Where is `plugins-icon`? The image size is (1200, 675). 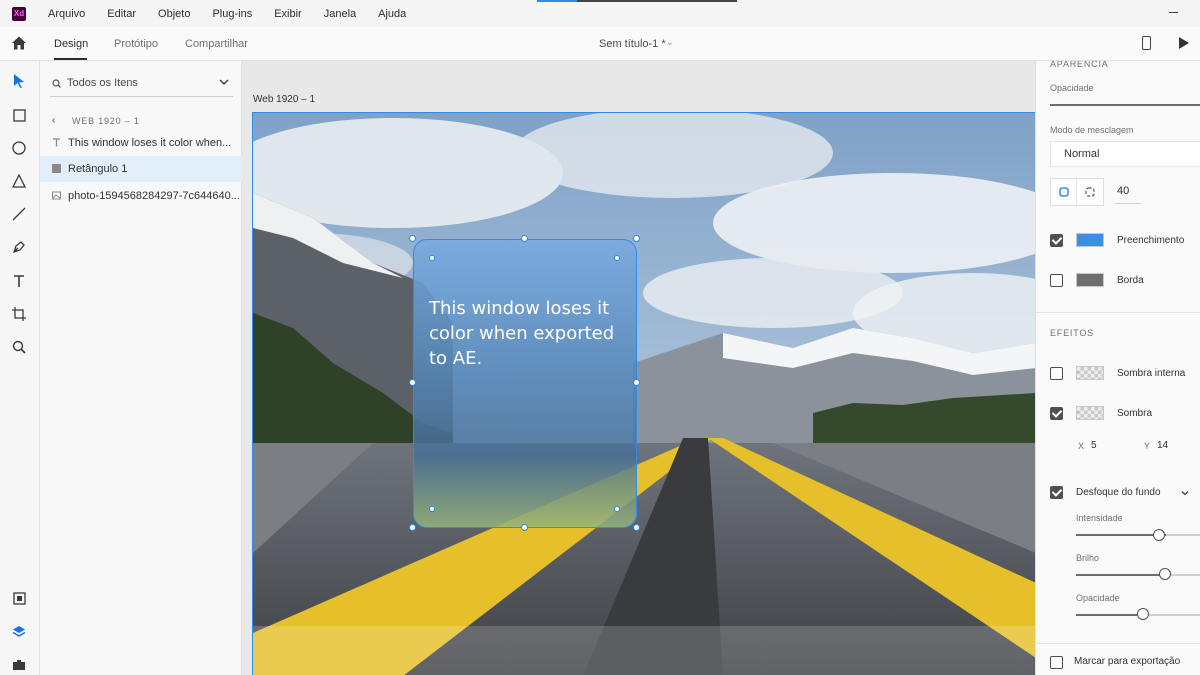 plugins-icon is located at coordinates (19, 664).